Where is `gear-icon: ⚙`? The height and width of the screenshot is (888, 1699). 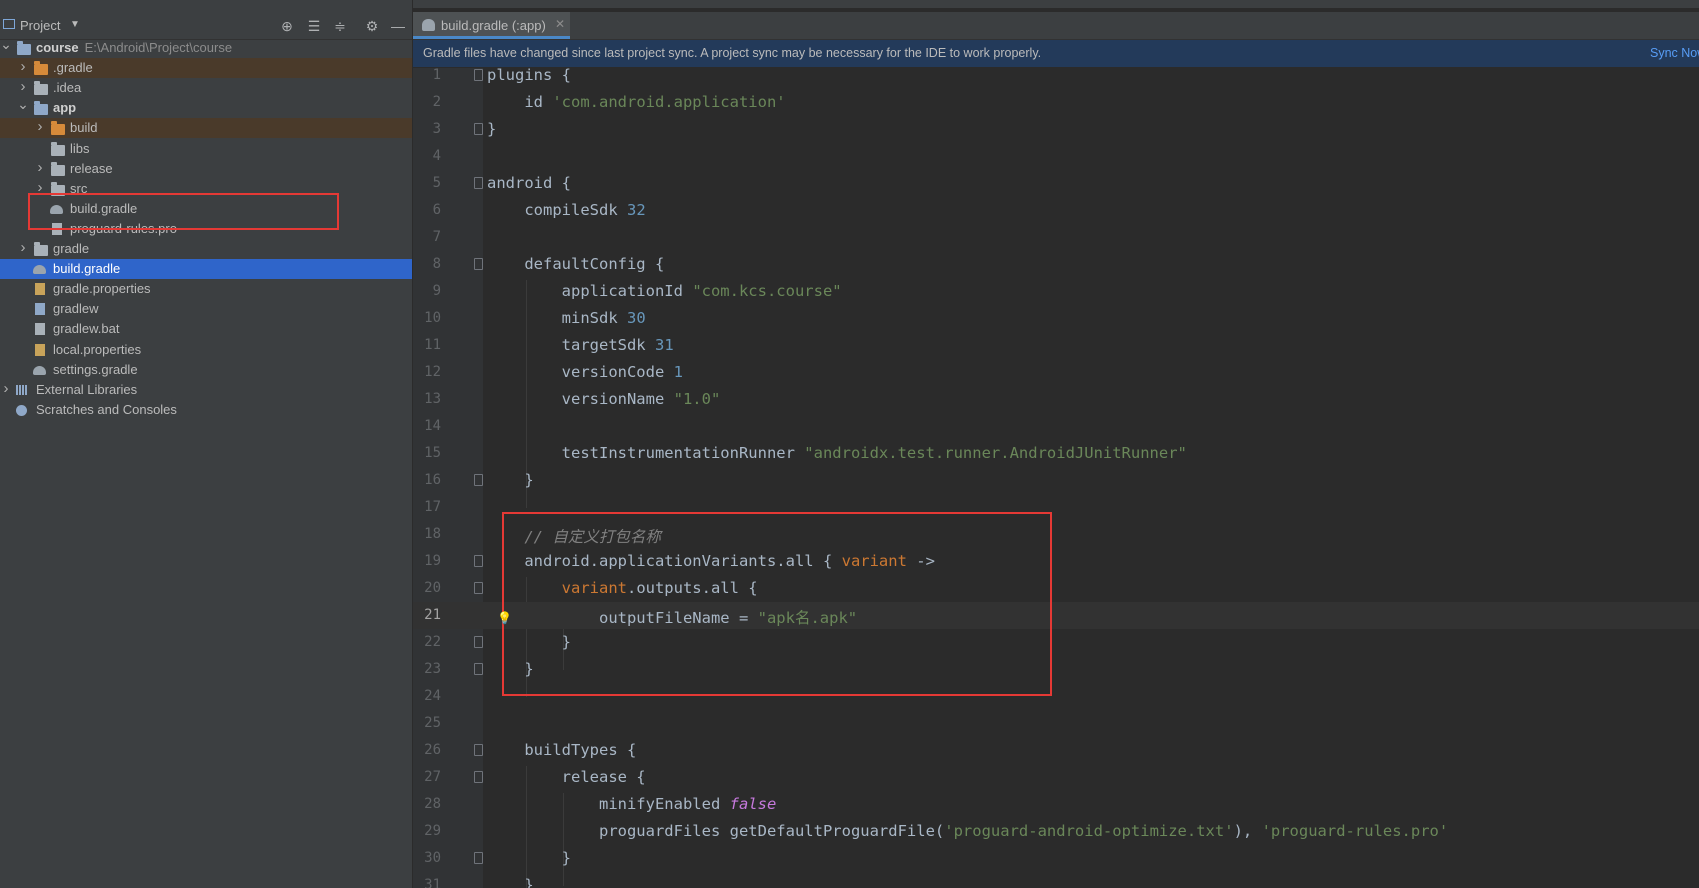
gear-icon: ⚙ is located at coordinates (372, 26).